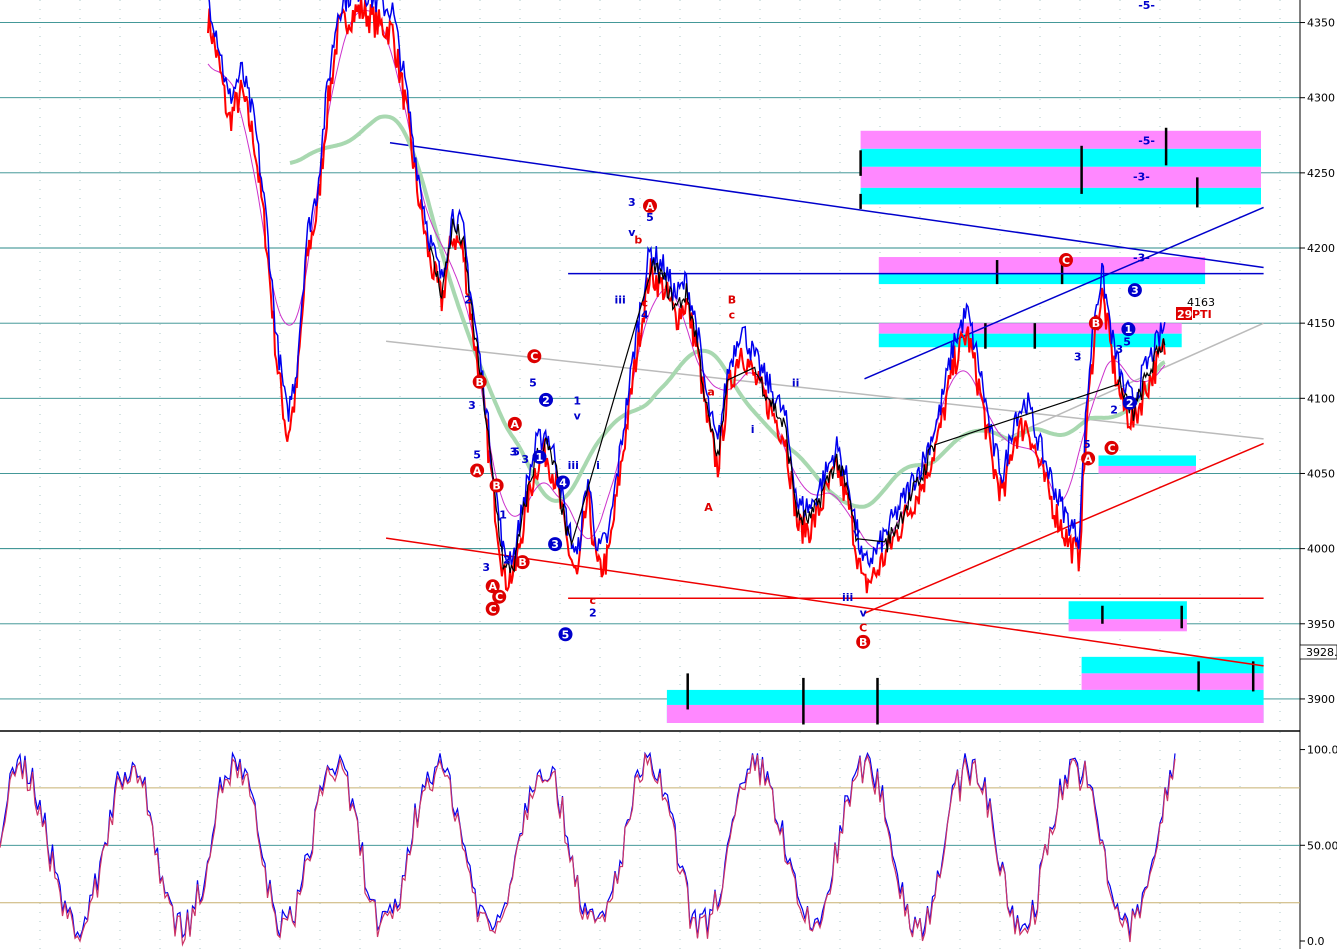 Image resolution: width=1337 pixels, height=949 pixels. What do you see at coordinates (863, 627) in the screenshot?
I see `wave-label: C` at bounding box center [863, 627].